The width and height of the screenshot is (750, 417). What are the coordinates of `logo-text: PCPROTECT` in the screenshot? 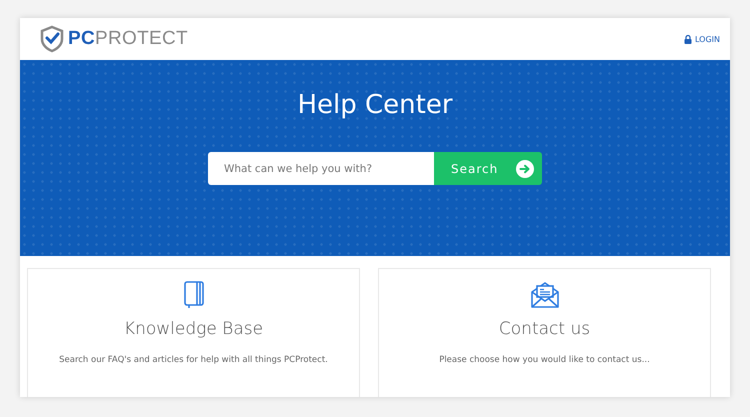 It's located at (128, 39).